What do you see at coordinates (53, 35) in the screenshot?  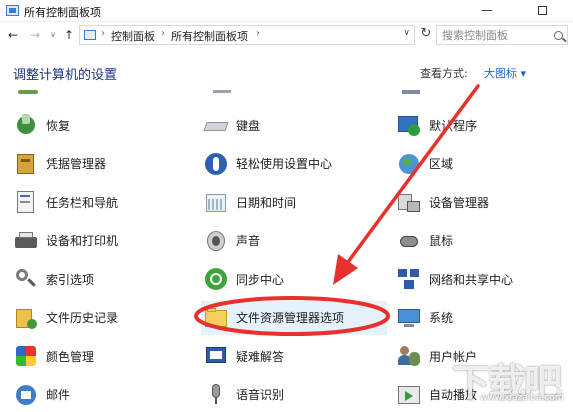 I see `recent-locations-button: ∨` at bounding box center [53, 35].